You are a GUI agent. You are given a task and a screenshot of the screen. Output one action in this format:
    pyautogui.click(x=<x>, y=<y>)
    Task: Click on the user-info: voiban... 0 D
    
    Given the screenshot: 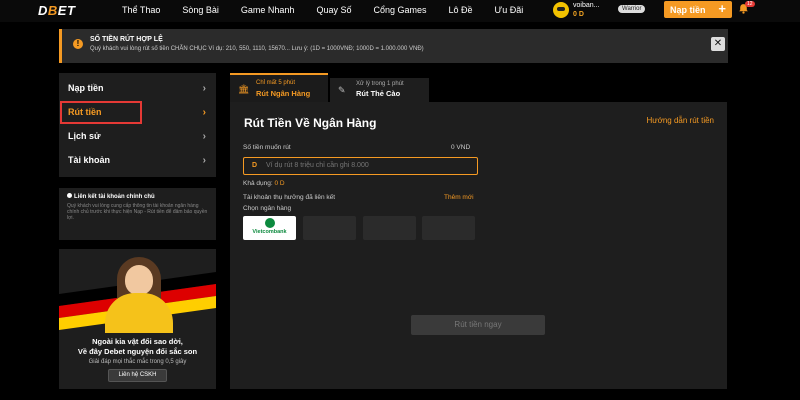 What is the action you would take?
    pyautogui.click(x=586, y=10)
    